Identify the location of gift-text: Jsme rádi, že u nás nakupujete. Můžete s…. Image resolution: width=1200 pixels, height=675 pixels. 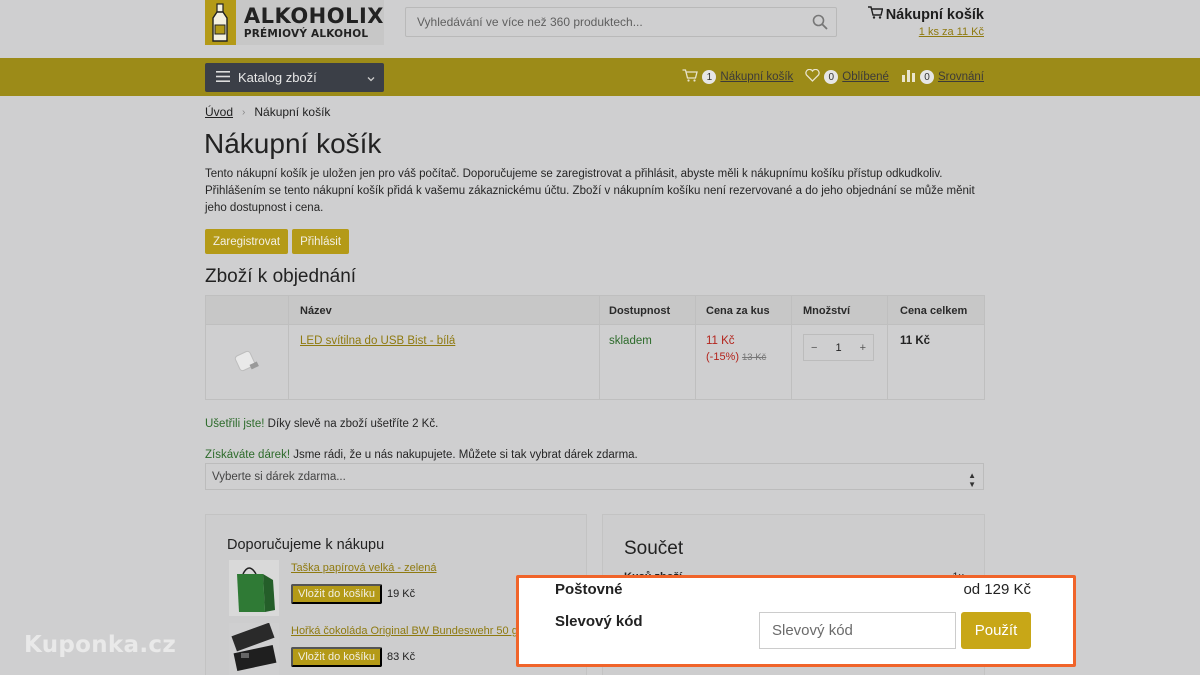
(464, 455).